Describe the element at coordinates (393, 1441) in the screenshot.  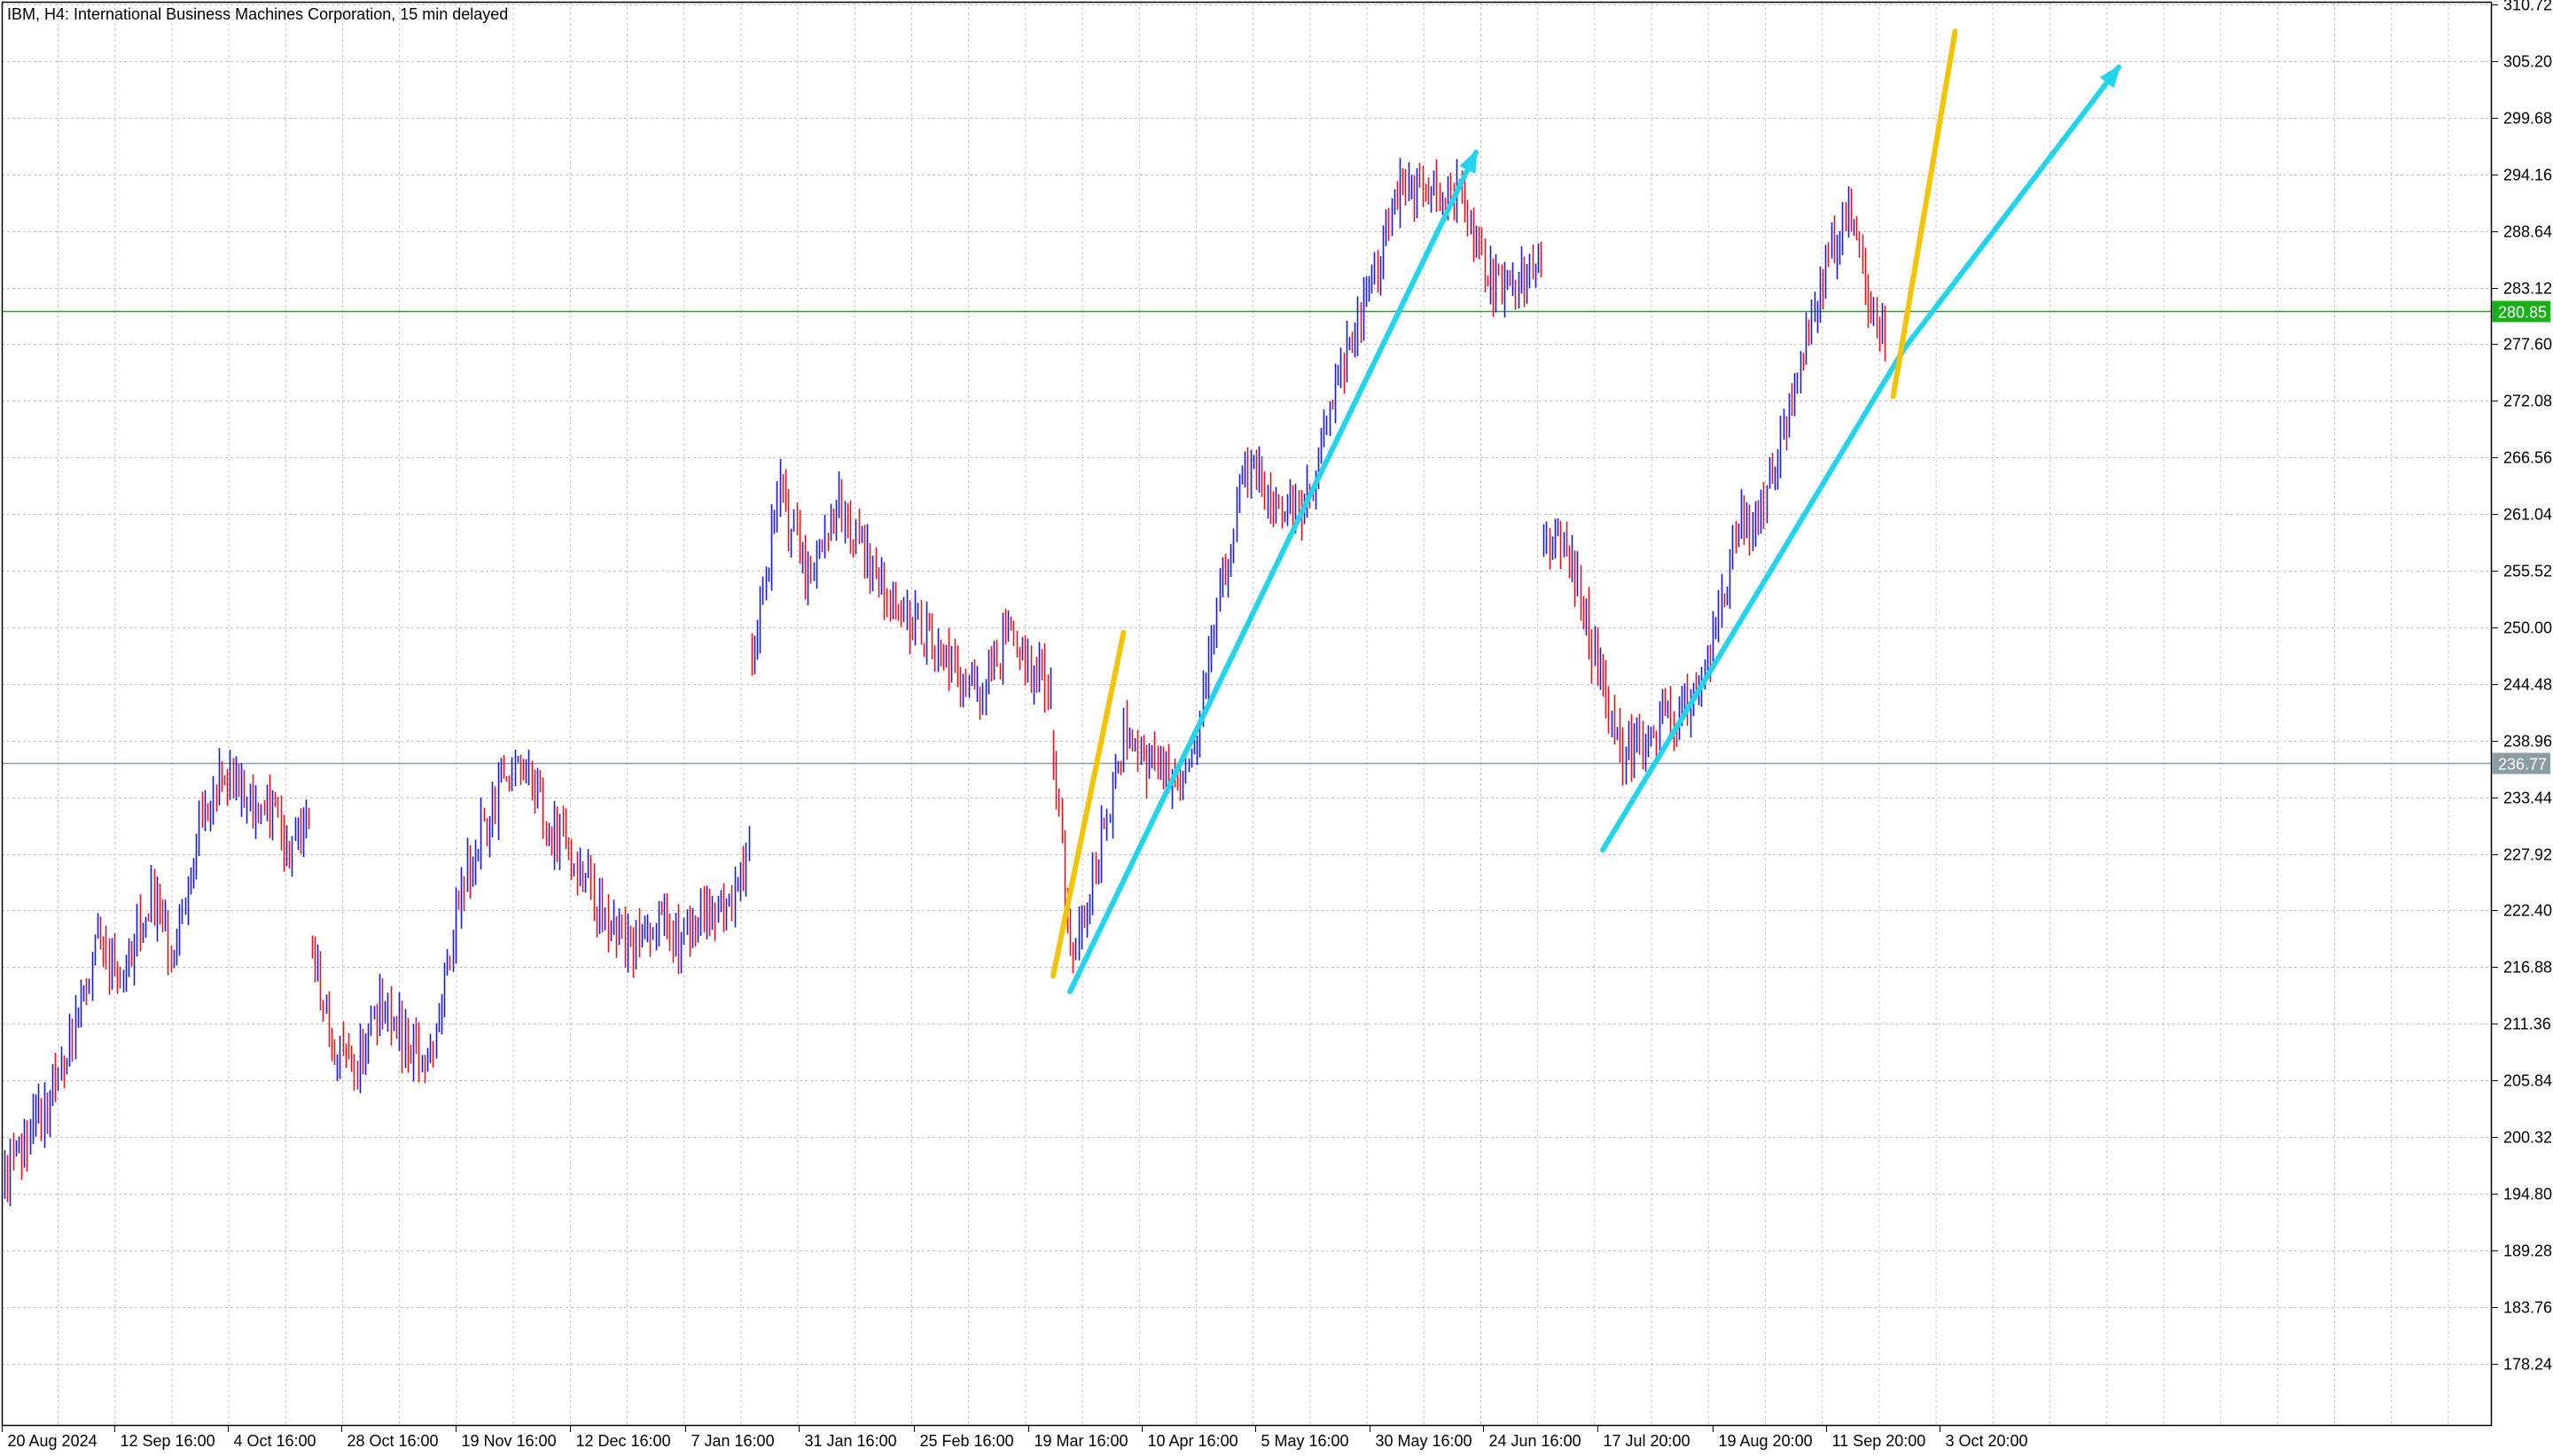
I see `time-tick-label: 28 Oct 16:00` at that location.